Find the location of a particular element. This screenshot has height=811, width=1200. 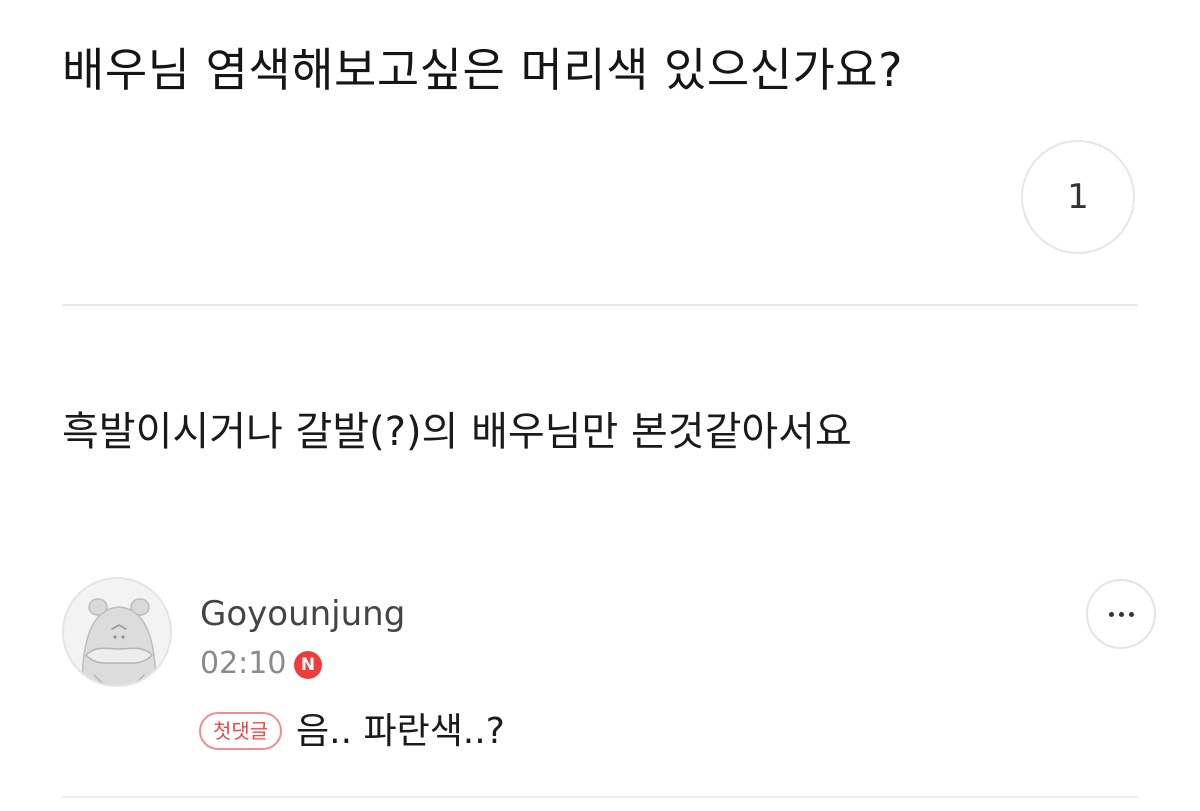

more-options-button is located at coordinates (1121, 614).